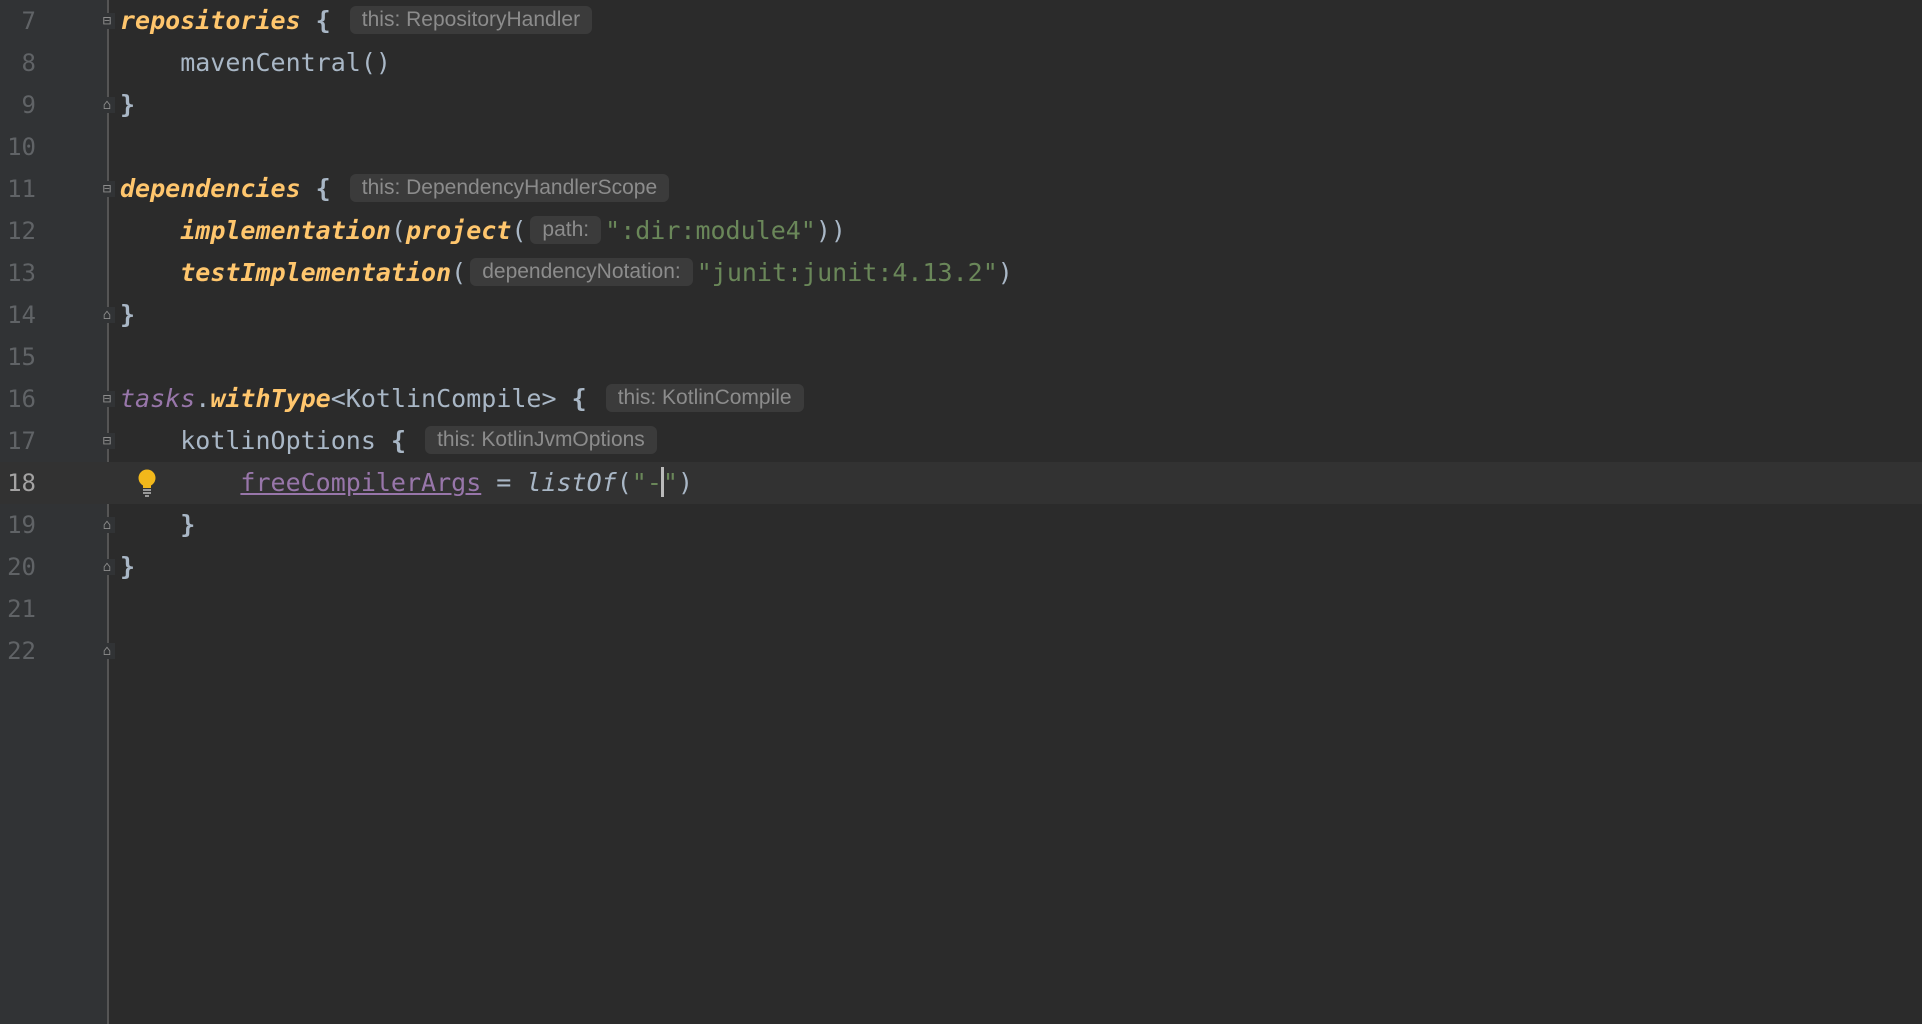  Describe the element at coordinates (961, 357) in the screenshot. I see `code-line: 15` at that location.